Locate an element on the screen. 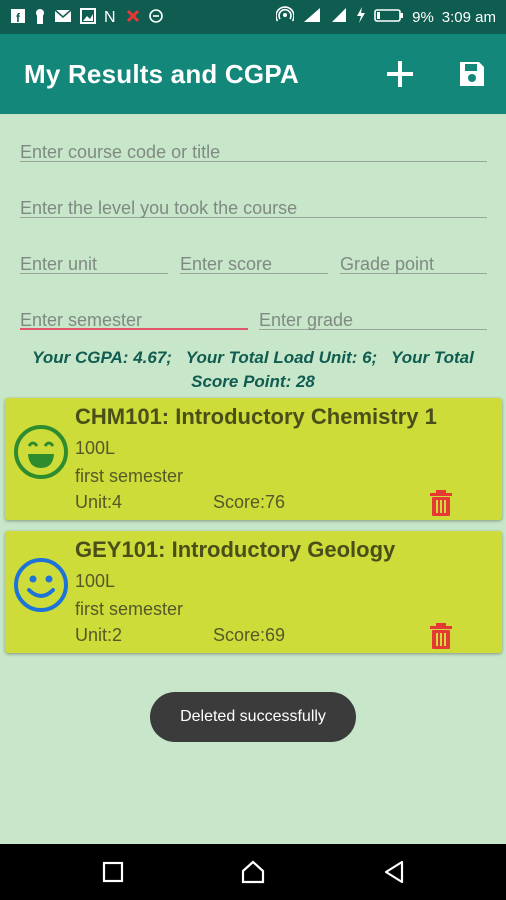 The width and height of the screenshot is (506, 900). mail-icon is located at coordinates (63, 17).